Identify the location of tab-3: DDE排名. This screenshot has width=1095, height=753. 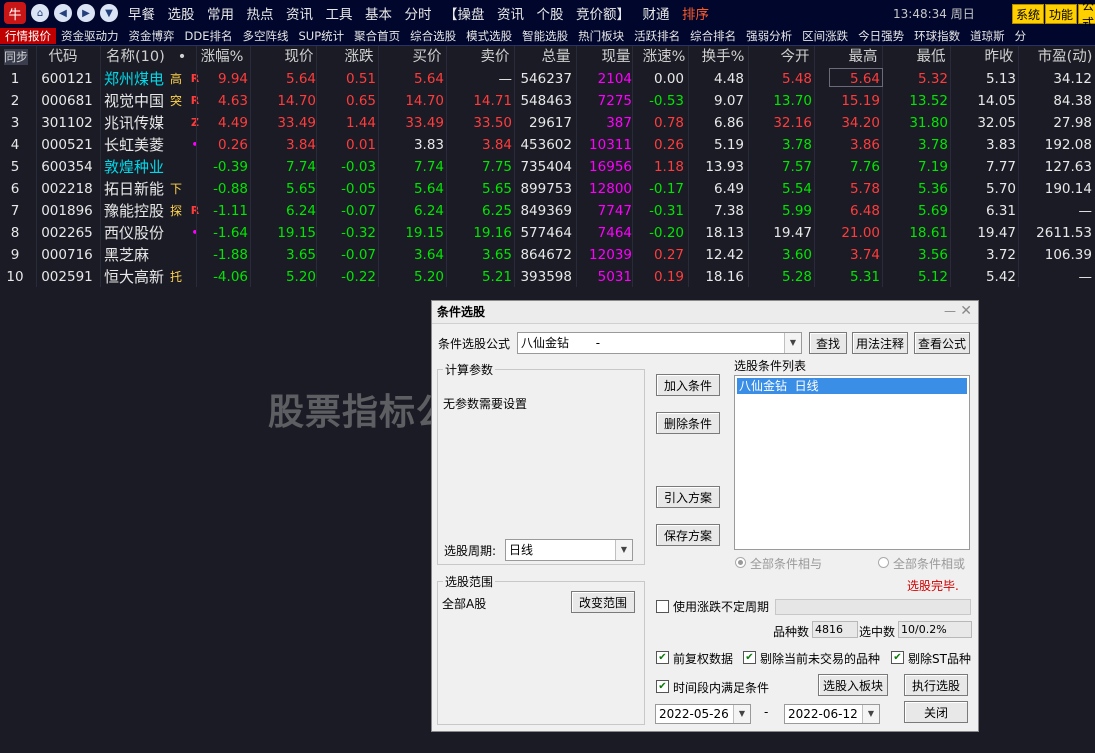
(209, 36).